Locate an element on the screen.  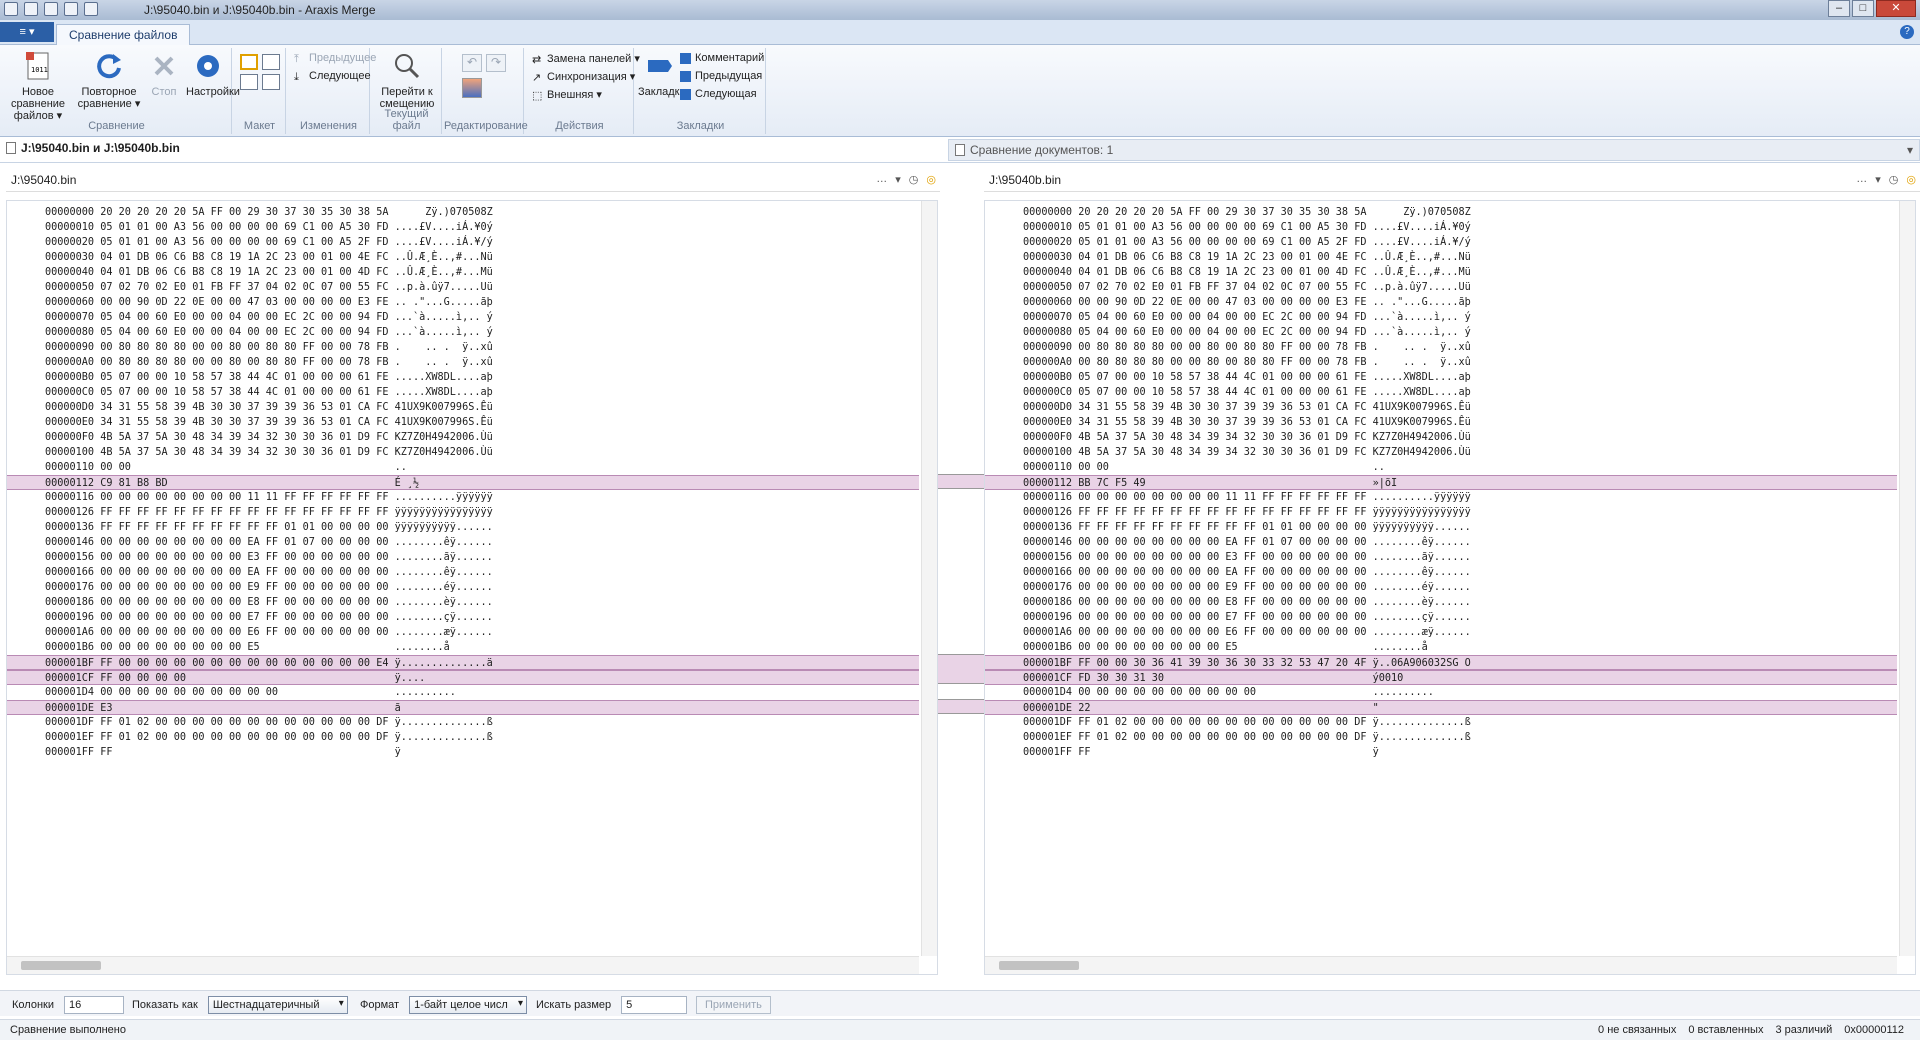
app-icon is located at coordinates (11, 9).